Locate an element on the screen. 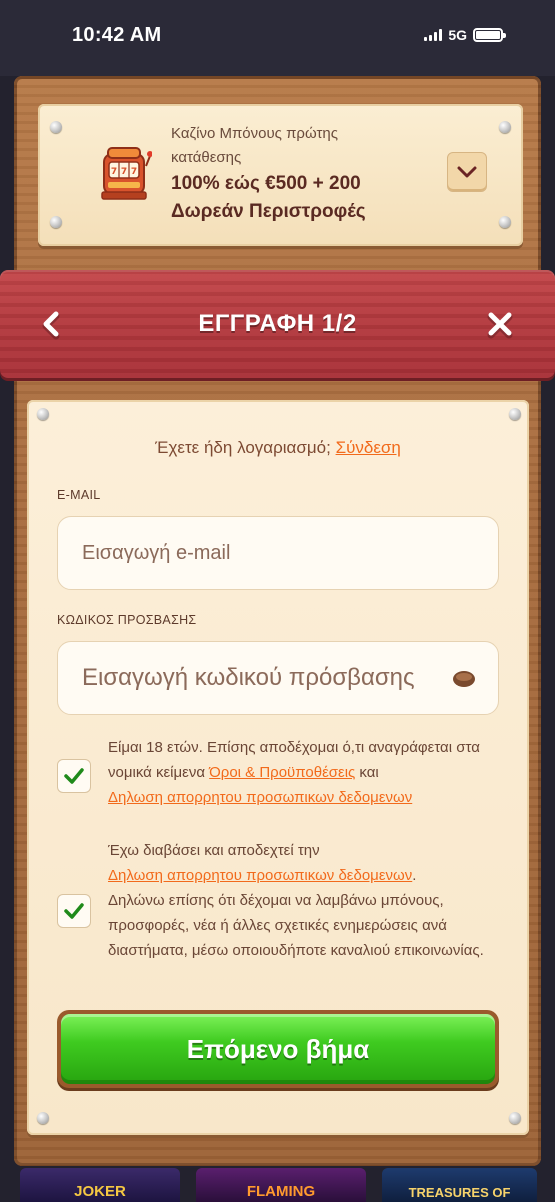 The height and width of the screenshot is (1202, 555). chevron-down-icon is located at coordinates (467, 172).